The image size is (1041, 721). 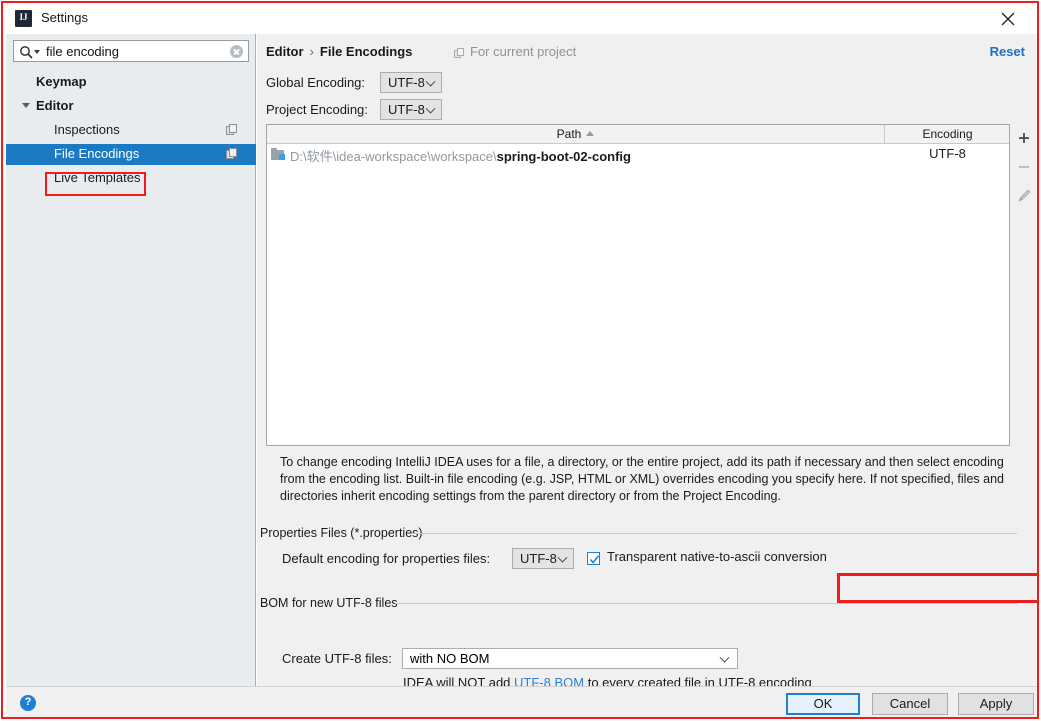 I want to click on bom-group-divider, so click(x=706, y=603).